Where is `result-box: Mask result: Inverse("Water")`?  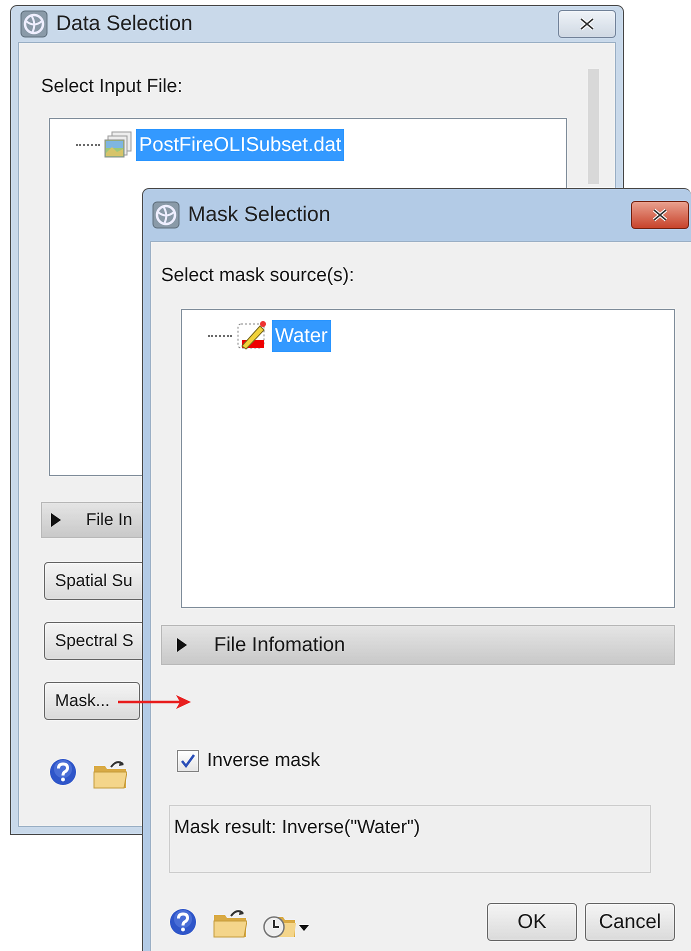 result-box: Mask result: Inverse("Water") is located at coordinates (410, 839).